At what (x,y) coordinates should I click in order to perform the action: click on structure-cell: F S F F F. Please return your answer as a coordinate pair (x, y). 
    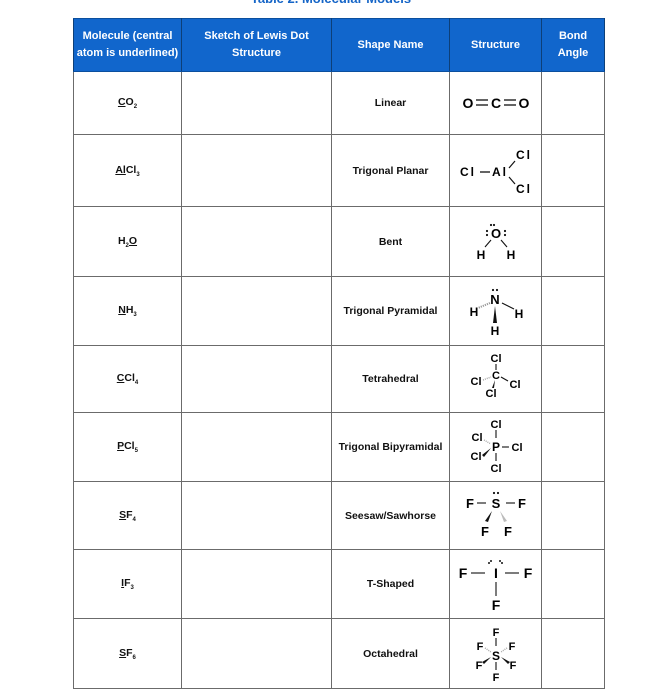
    Looking at the image, I should click on (495, 515).